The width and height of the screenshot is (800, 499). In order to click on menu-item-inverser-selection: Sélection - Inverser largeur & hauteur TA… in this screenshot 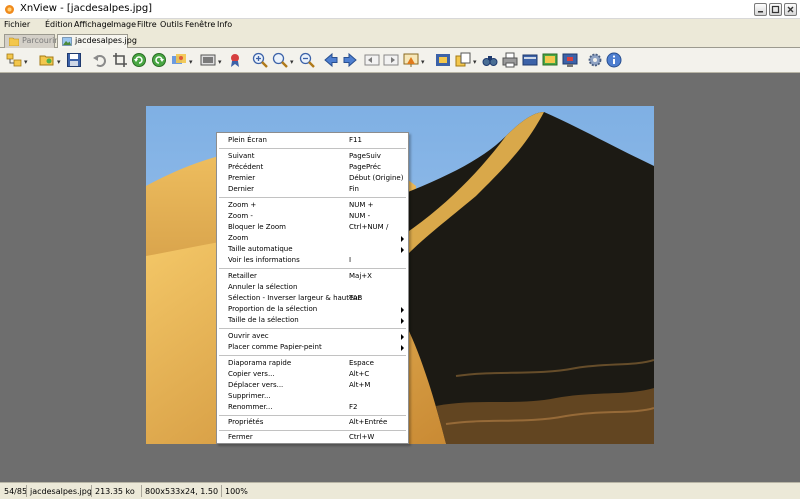, I will do `click(312, 298)`.